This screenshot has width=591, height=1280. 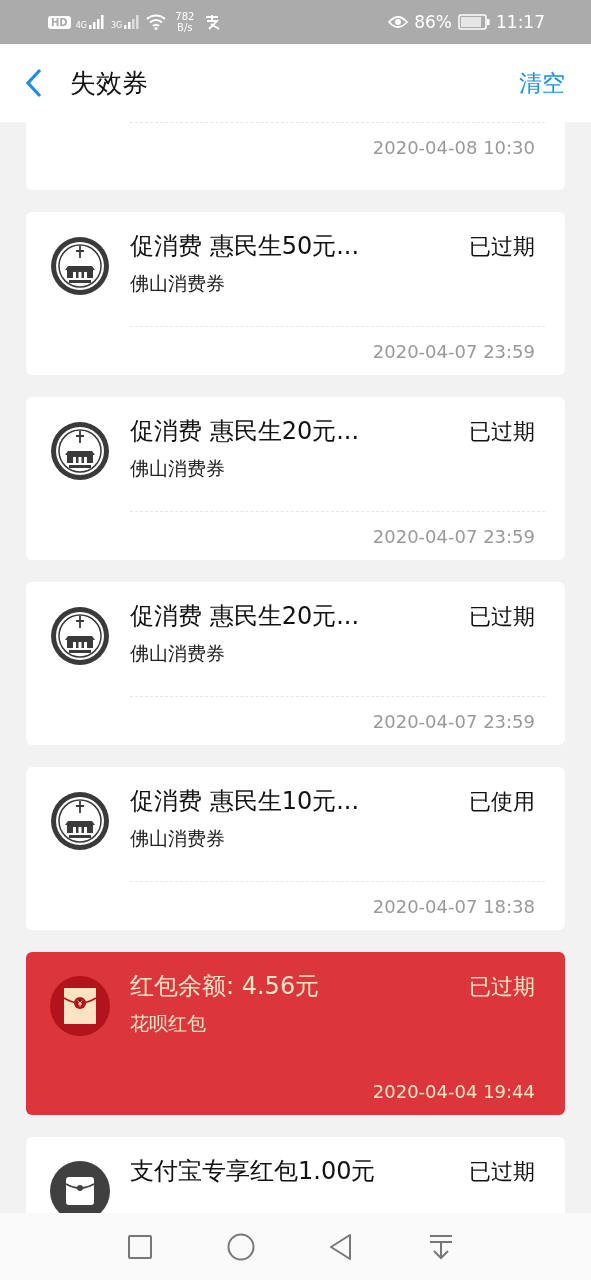 I want to click on coupon-card: 促消费 惠民生50元... 已过期 佛山消费券 2020-04-07 23:59, so click(x=295, y=293).